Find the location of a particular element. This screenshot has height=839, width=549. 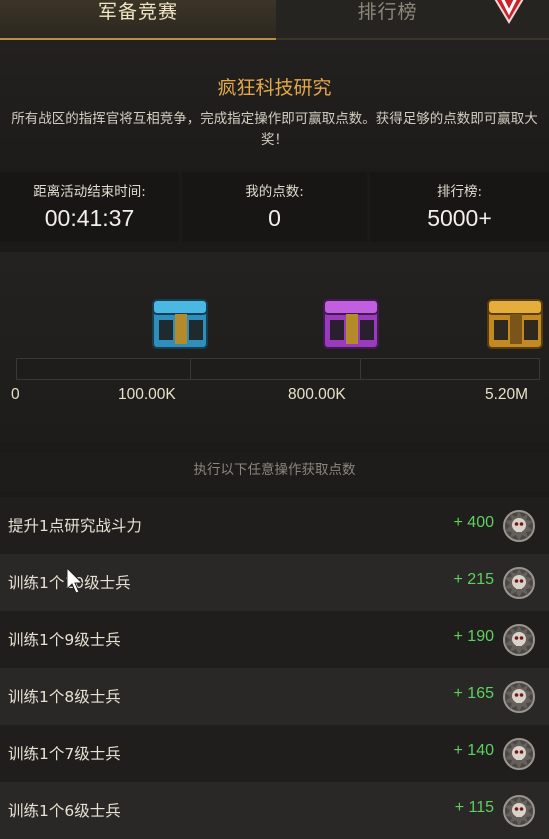

task-points: + 165 is located at coordinates (473, 693).